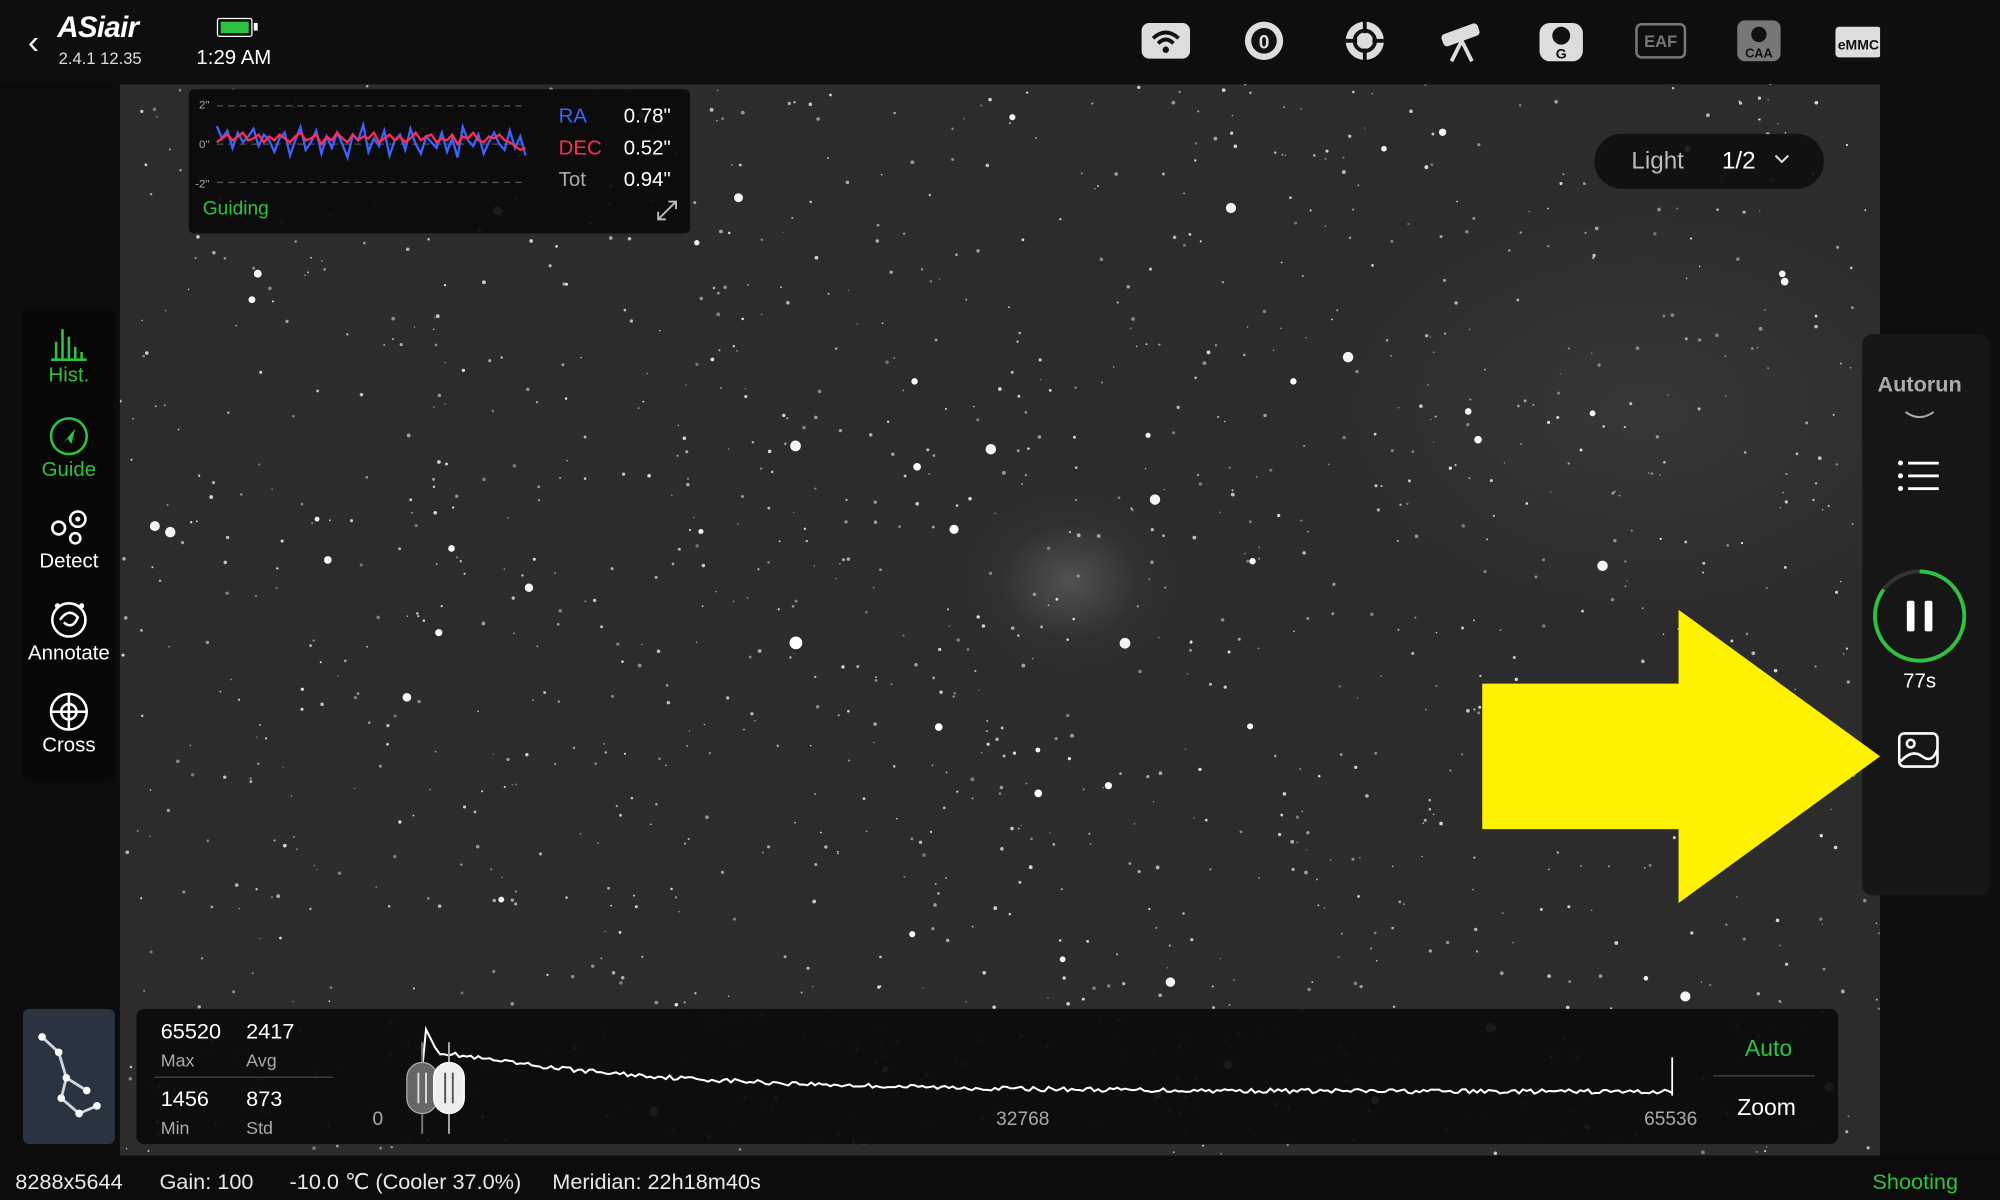  Describe the element at coordinates (69, 745) in the screenshot. I see `cross-label: Cross` at that location.